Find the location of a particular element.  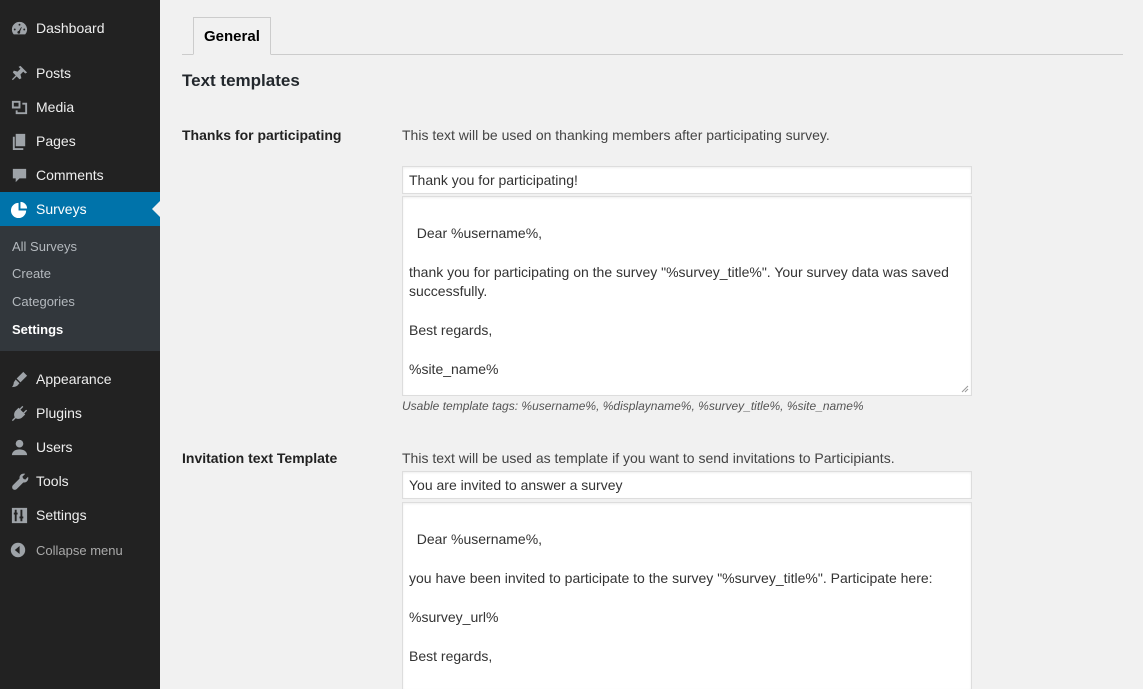

submenu-item-all-surveys: All Surveys is located at coordinates (44, 246).